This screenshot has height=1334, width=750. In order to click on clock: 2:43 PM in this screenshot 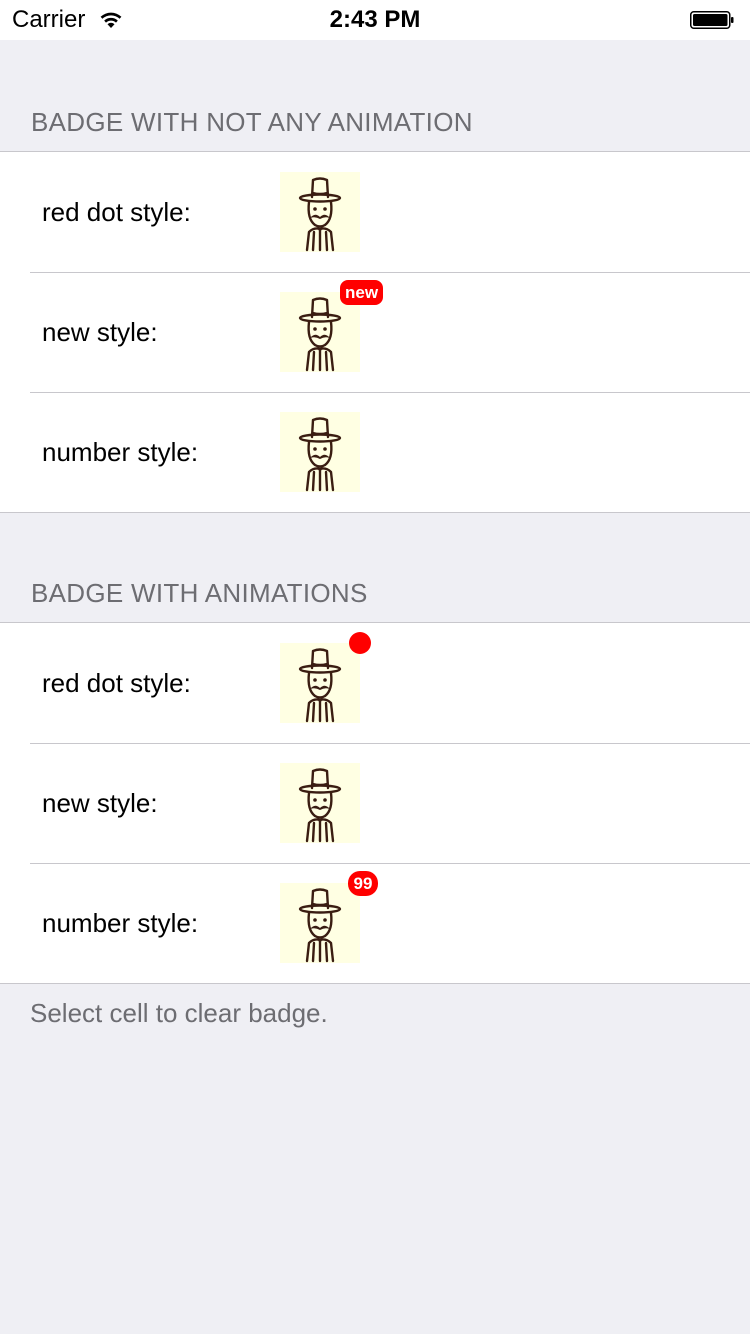, I will do `click(375, 19)`.